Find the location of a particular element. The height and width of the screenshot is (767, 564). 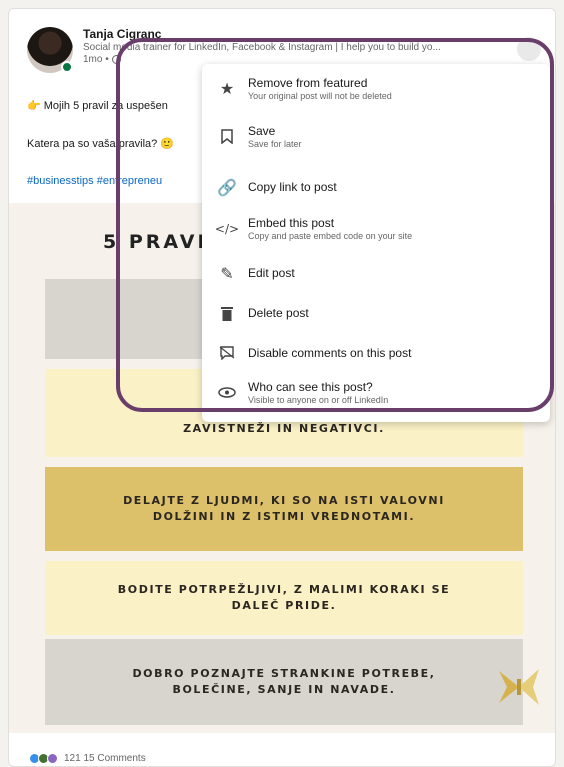

menu-item-copy-link: 🔗 Copy link to post is located at coordinates (376, 187).